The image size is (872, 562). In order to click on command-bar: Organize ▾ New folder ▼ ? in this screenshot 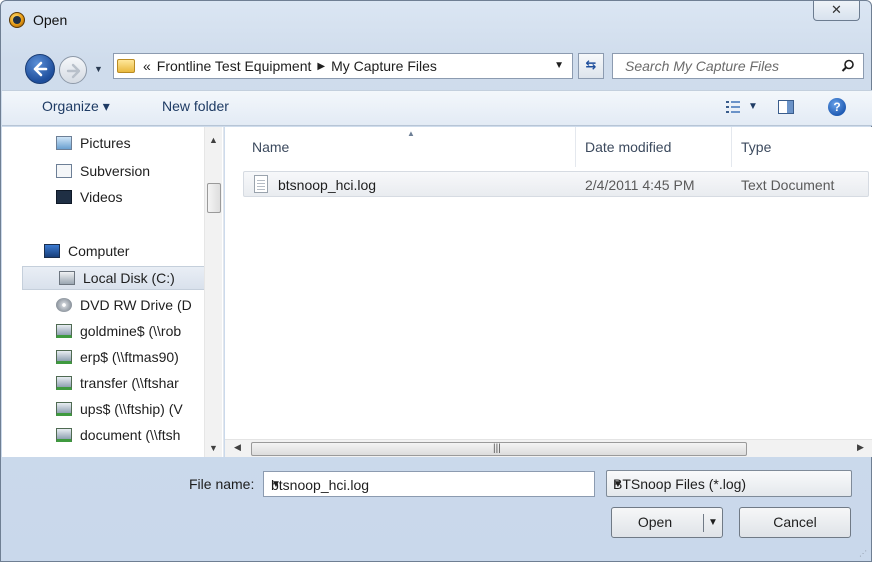, I will do `click(437, 108)`.